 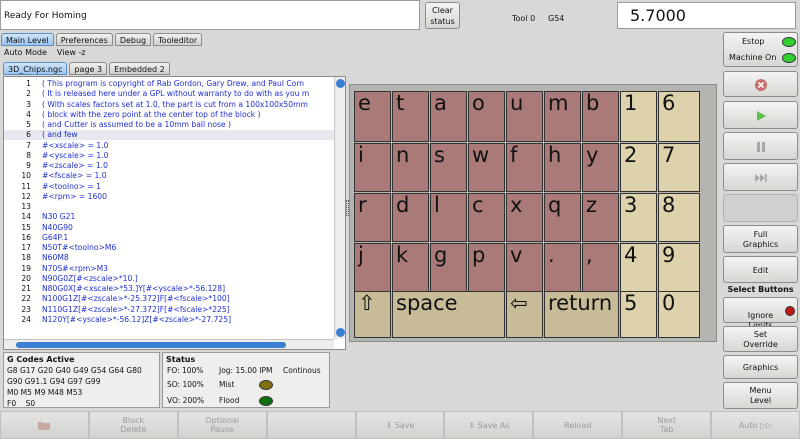 What do you see at coordinates (340, 332) in the screenshot?
I see `scroll-down-icon` at bounding box center [340, 332].